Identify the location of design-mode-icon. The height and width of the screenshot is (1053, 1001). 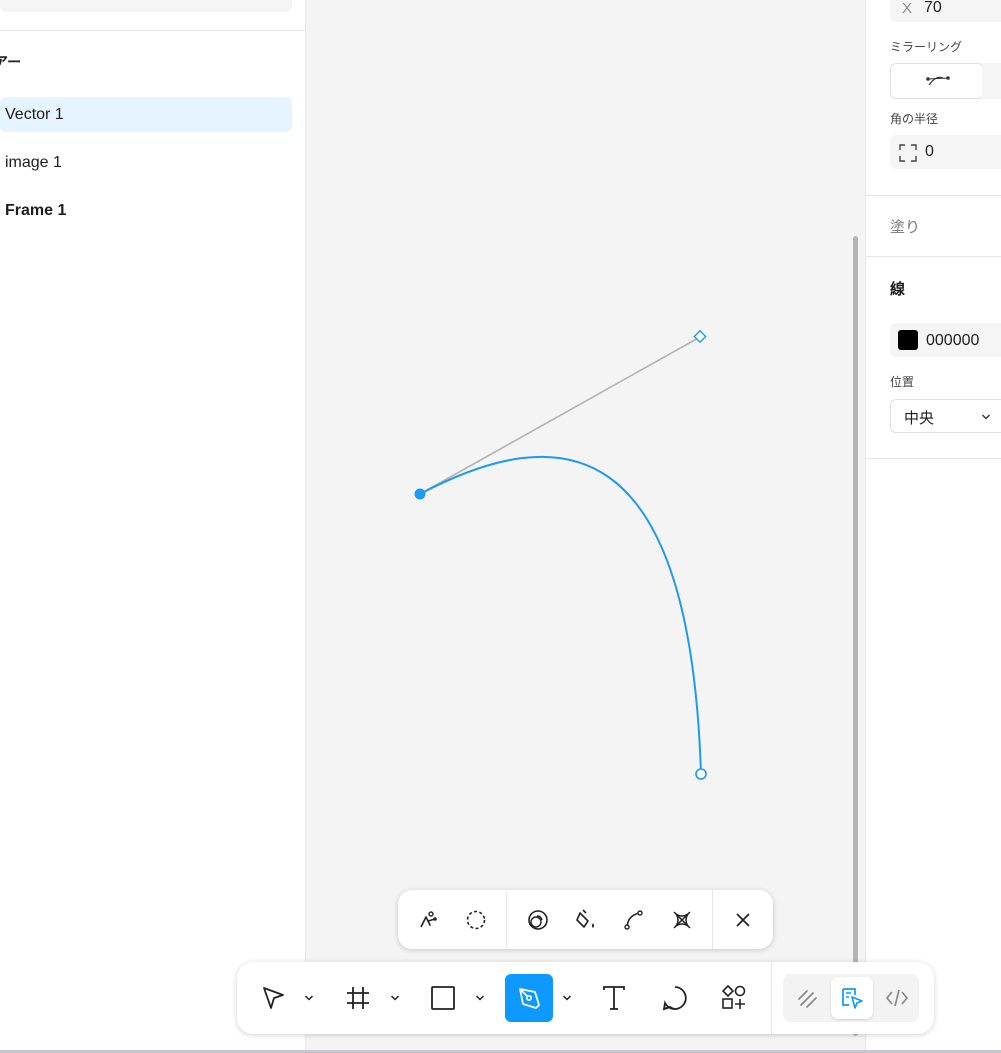
(852, 998).